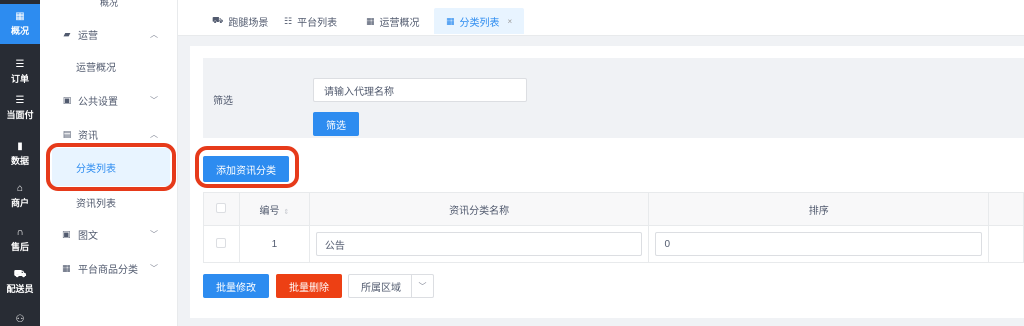 Image resolution: width=1024 pixels, height=326 pixels. Describe the element at coordinates (96, 68) in the screenshot. I see `sidebar-item-label: 运营概况` at that location.